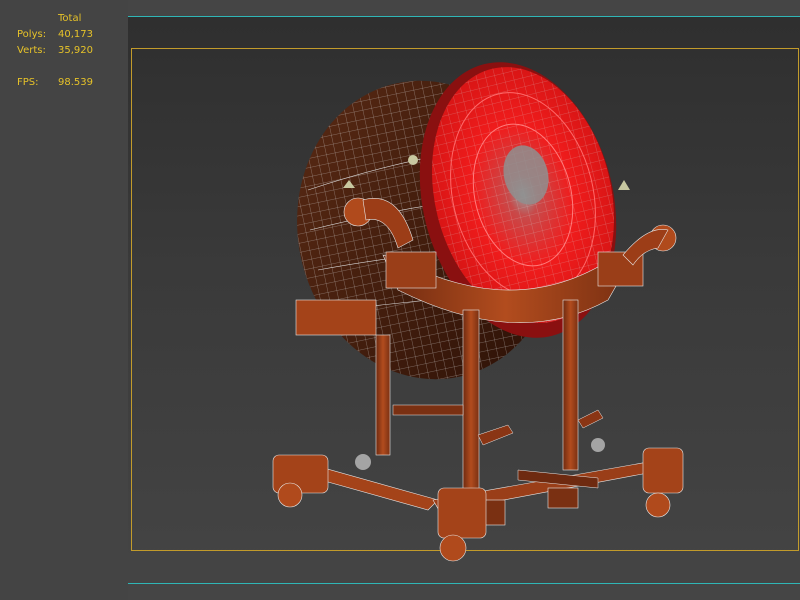  Describe the element at coordinates (464, 591) in the screenshot. I see `viewport-bottom-strip` at that location.